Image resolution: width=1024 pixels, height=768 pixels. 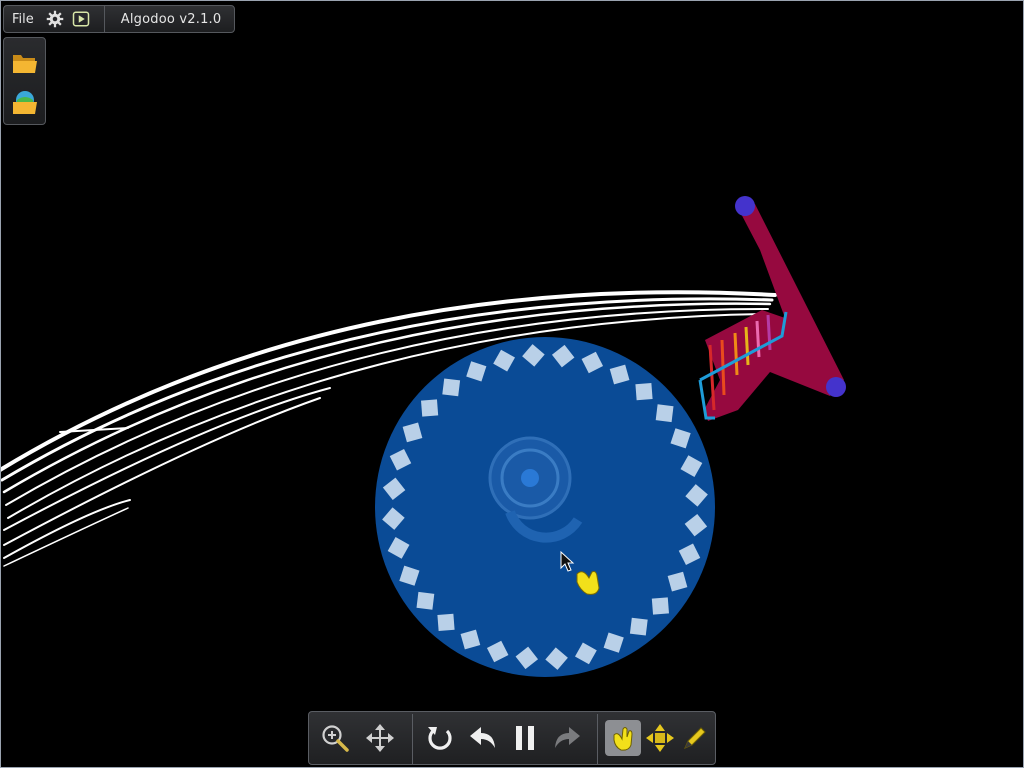 What do you see at coordinates (119, 19) in the screenshot?
I see `main-menu-bar: File Algodoo v2.1.0` at bounding box center [119, 19].